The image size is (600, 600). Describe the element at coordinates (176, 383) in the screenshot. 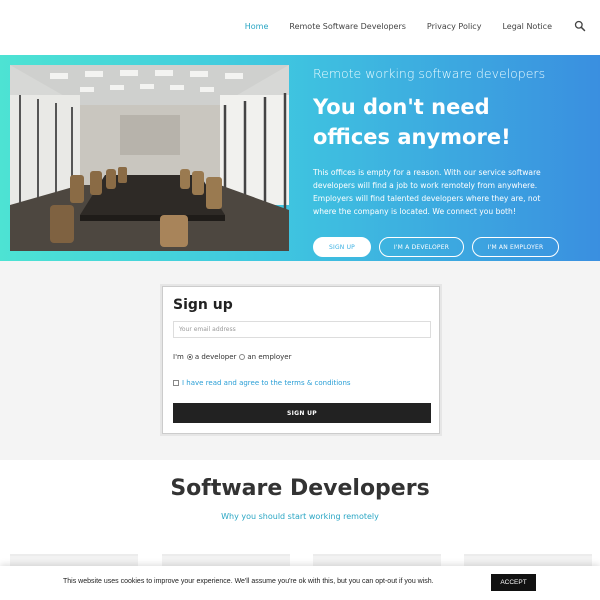

I see `terms-checkbox` at that location.